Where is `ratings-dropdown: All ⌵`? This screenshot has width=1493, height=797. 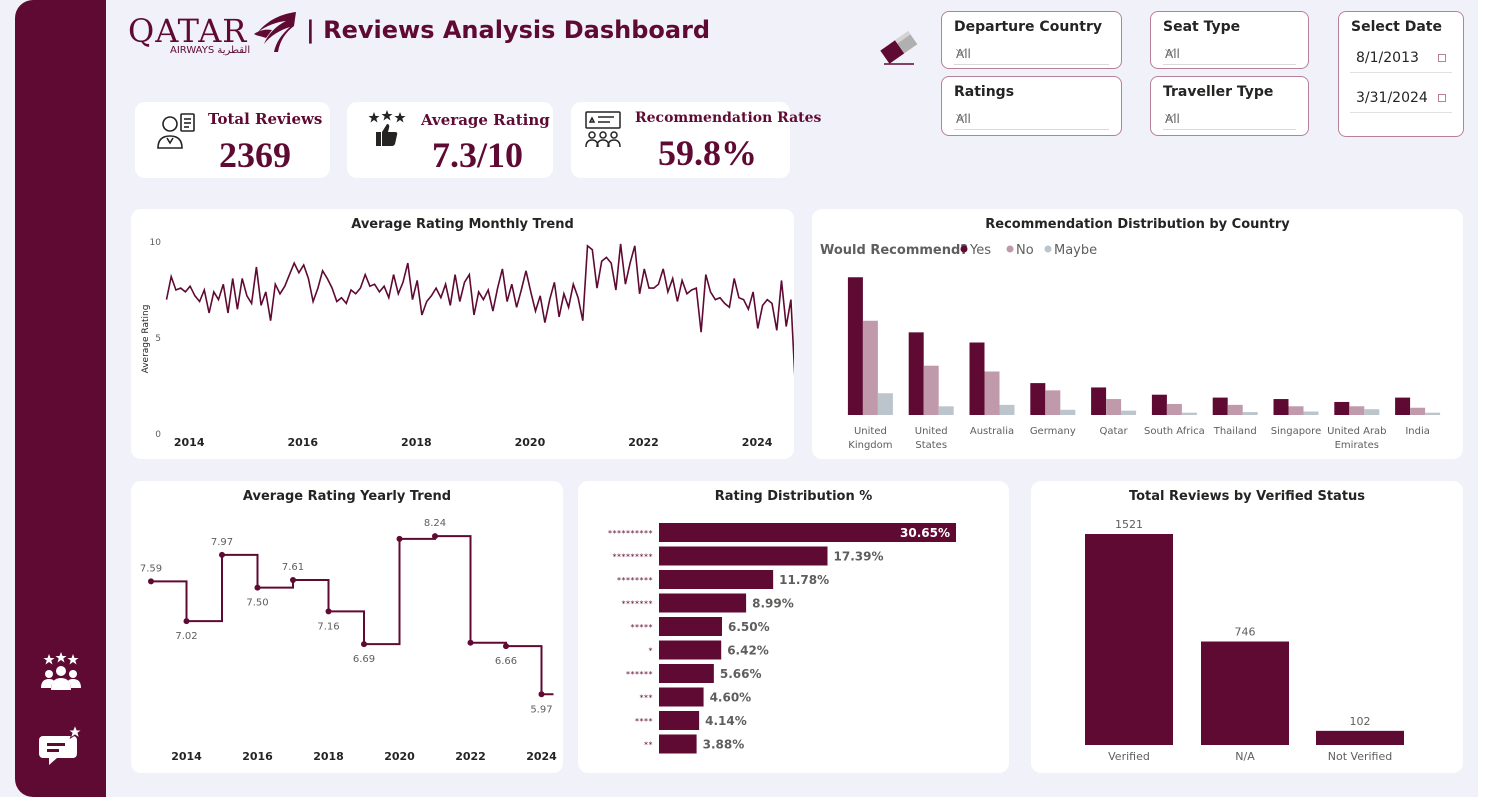 ratings-dropdown: All ⌵ is located at coordinates (1031, 118).